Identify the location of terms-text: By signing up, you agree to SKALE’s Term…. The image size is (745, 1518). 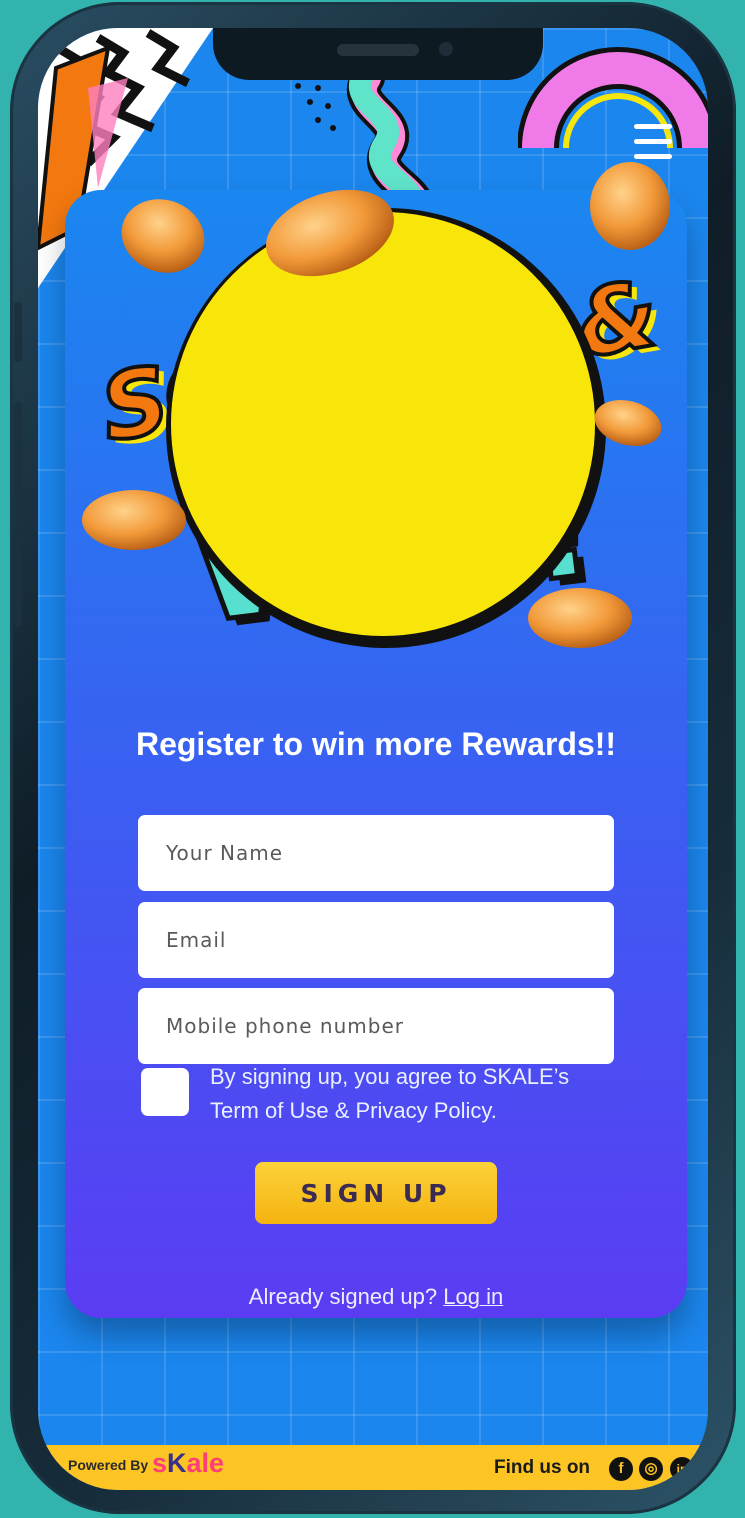
(420, 1094).